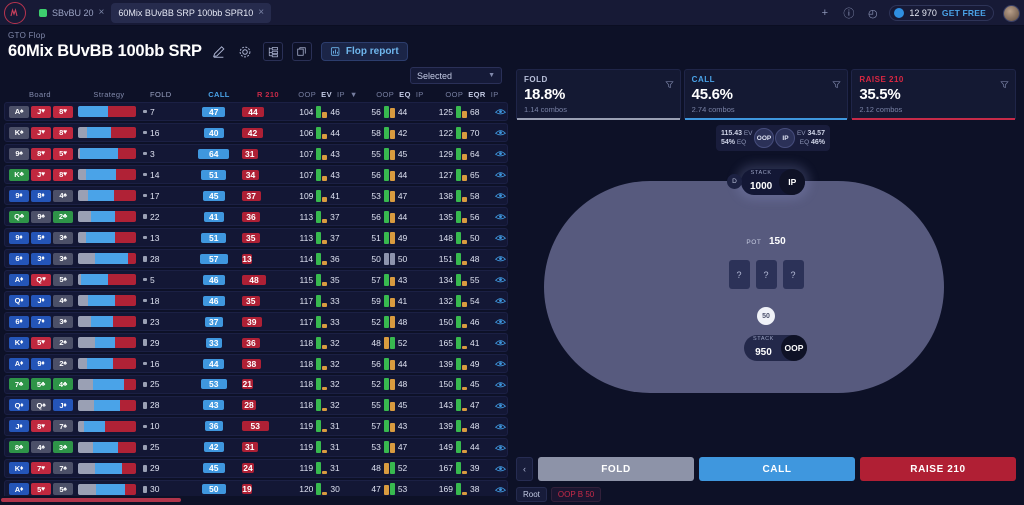 Image resolution: width=1024 pixels, height=505 pixels. Describe the element at coordinates (576, 494) in the screenshot. I see `breadcrumb-item: OOP B 50` at that location.